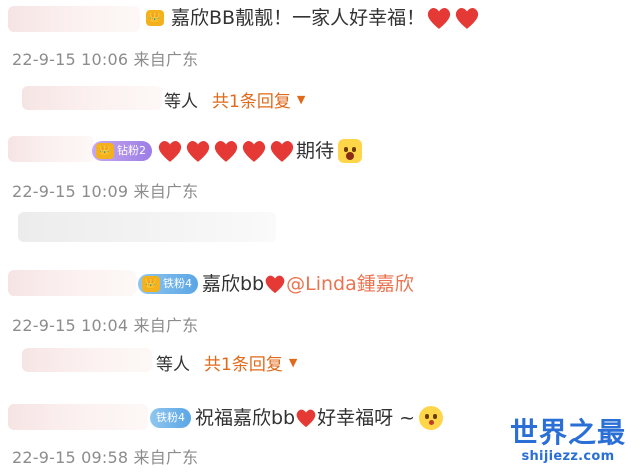 This screenshot has height=472, width=640. I want to click on comment-text-after: 好幸福呀 ~, so click(366, 418).